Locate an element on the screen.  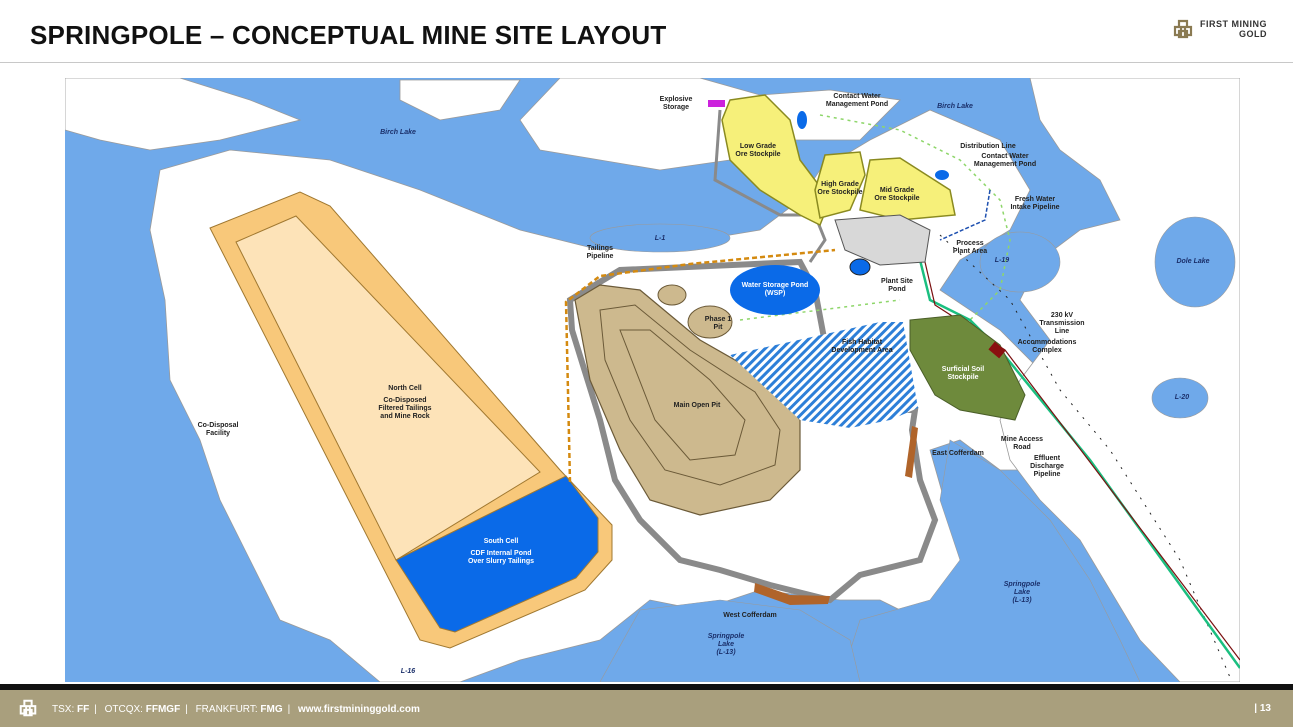
label-east-cofferdam: East Cofferdam is located at coordinates (958, 453).